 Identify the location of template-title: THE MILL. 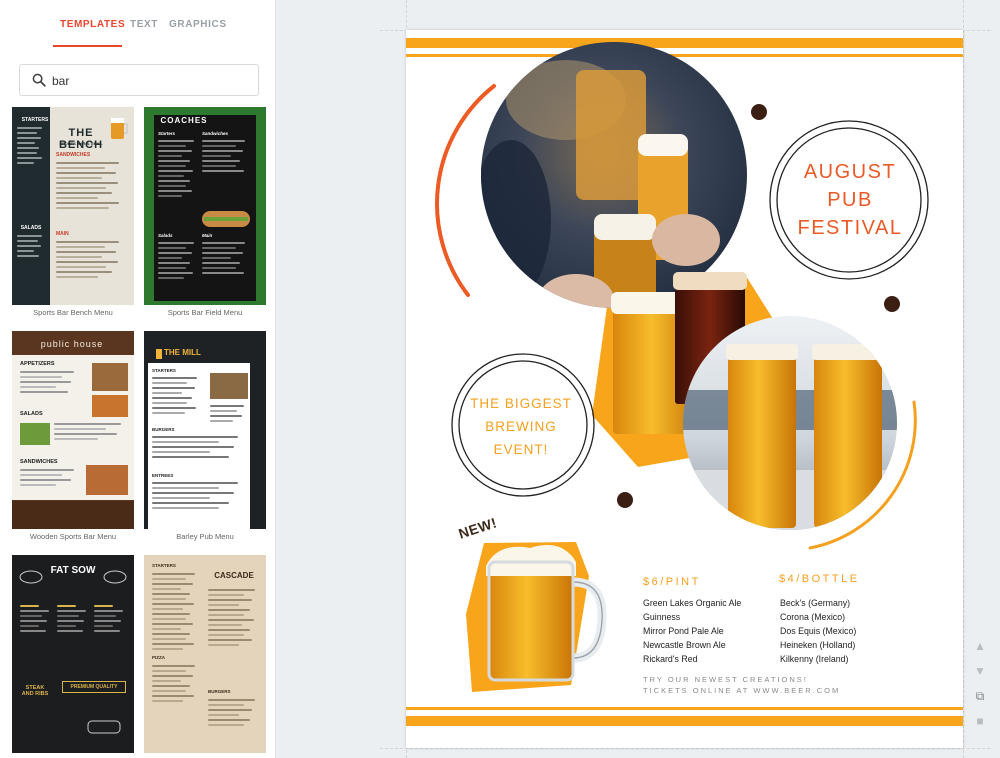
(182, 352).